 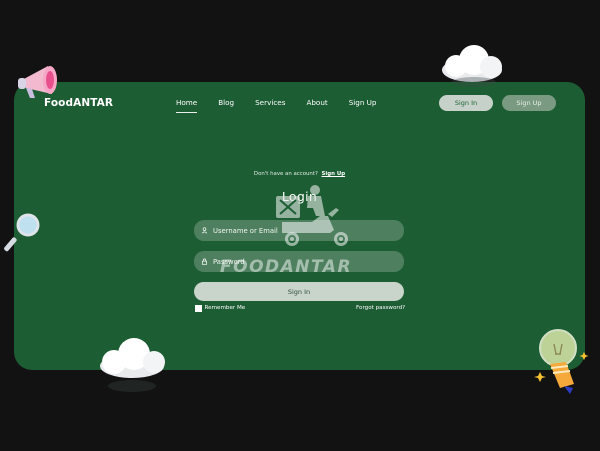 What do you see at coordinates (226, 102) in the screenshot?
I see `nav-blog: Blog` at bounding box center [226, 102].